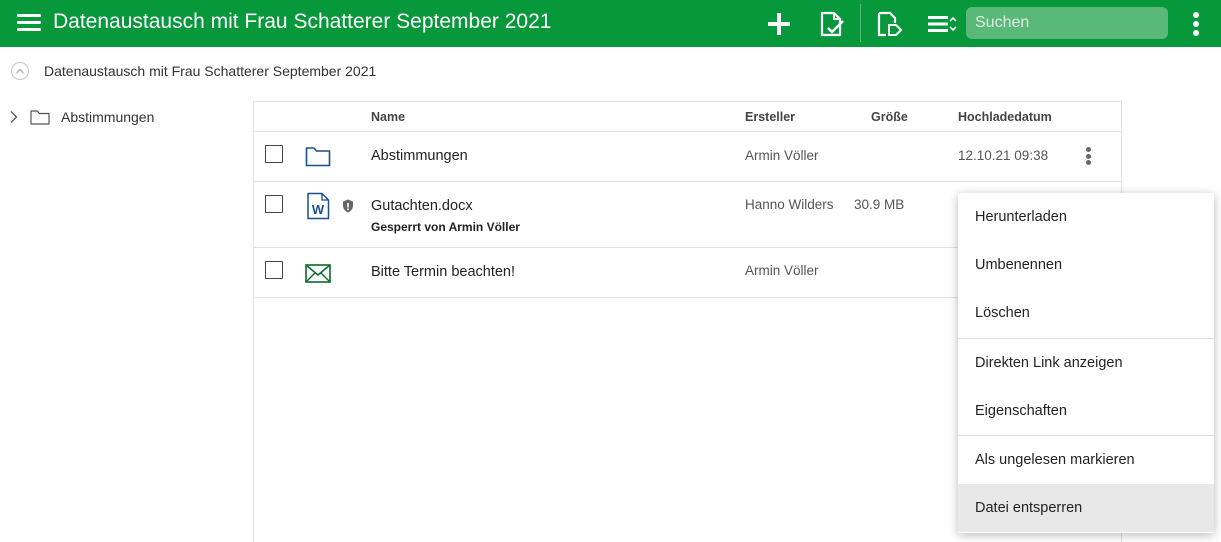 This screenshot has width=1221, height=542. Describe the element at coordinates (318, 273) in the screenshot. I see `envelope-icon` at that location.